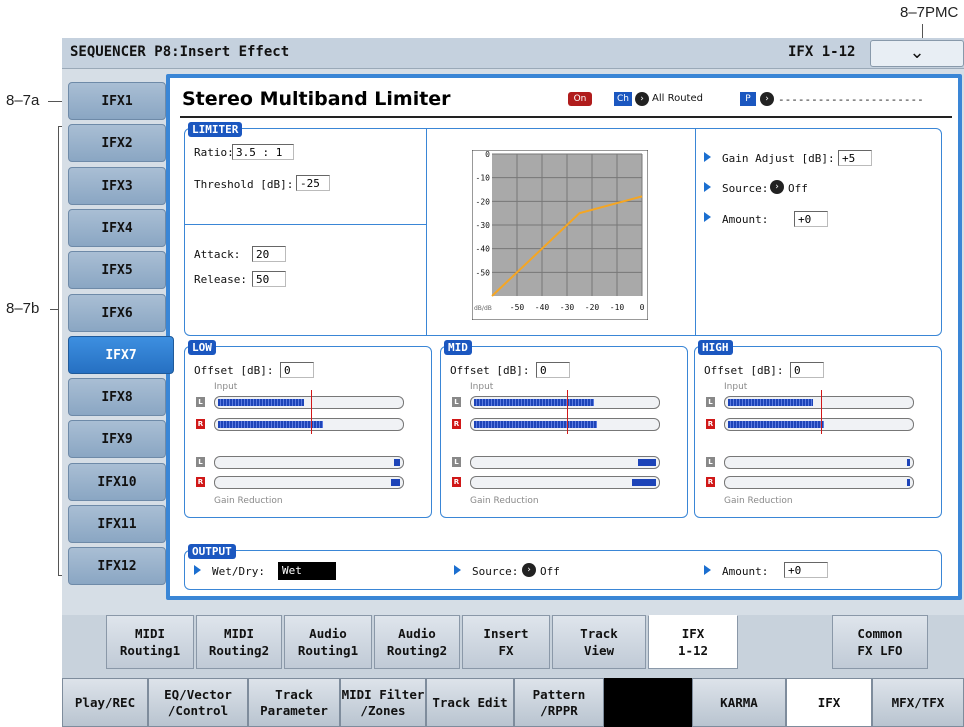 The image size is (964, 727). I want to click on ifx-tab-ifx4: IFX4, so click(117, 227).